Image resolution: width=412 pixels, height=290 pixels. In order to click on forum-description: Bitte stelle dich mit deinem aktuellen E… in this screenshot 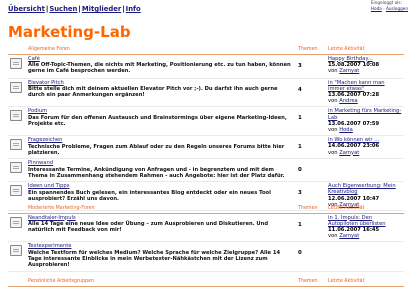, I will do `click(153, 92)`.